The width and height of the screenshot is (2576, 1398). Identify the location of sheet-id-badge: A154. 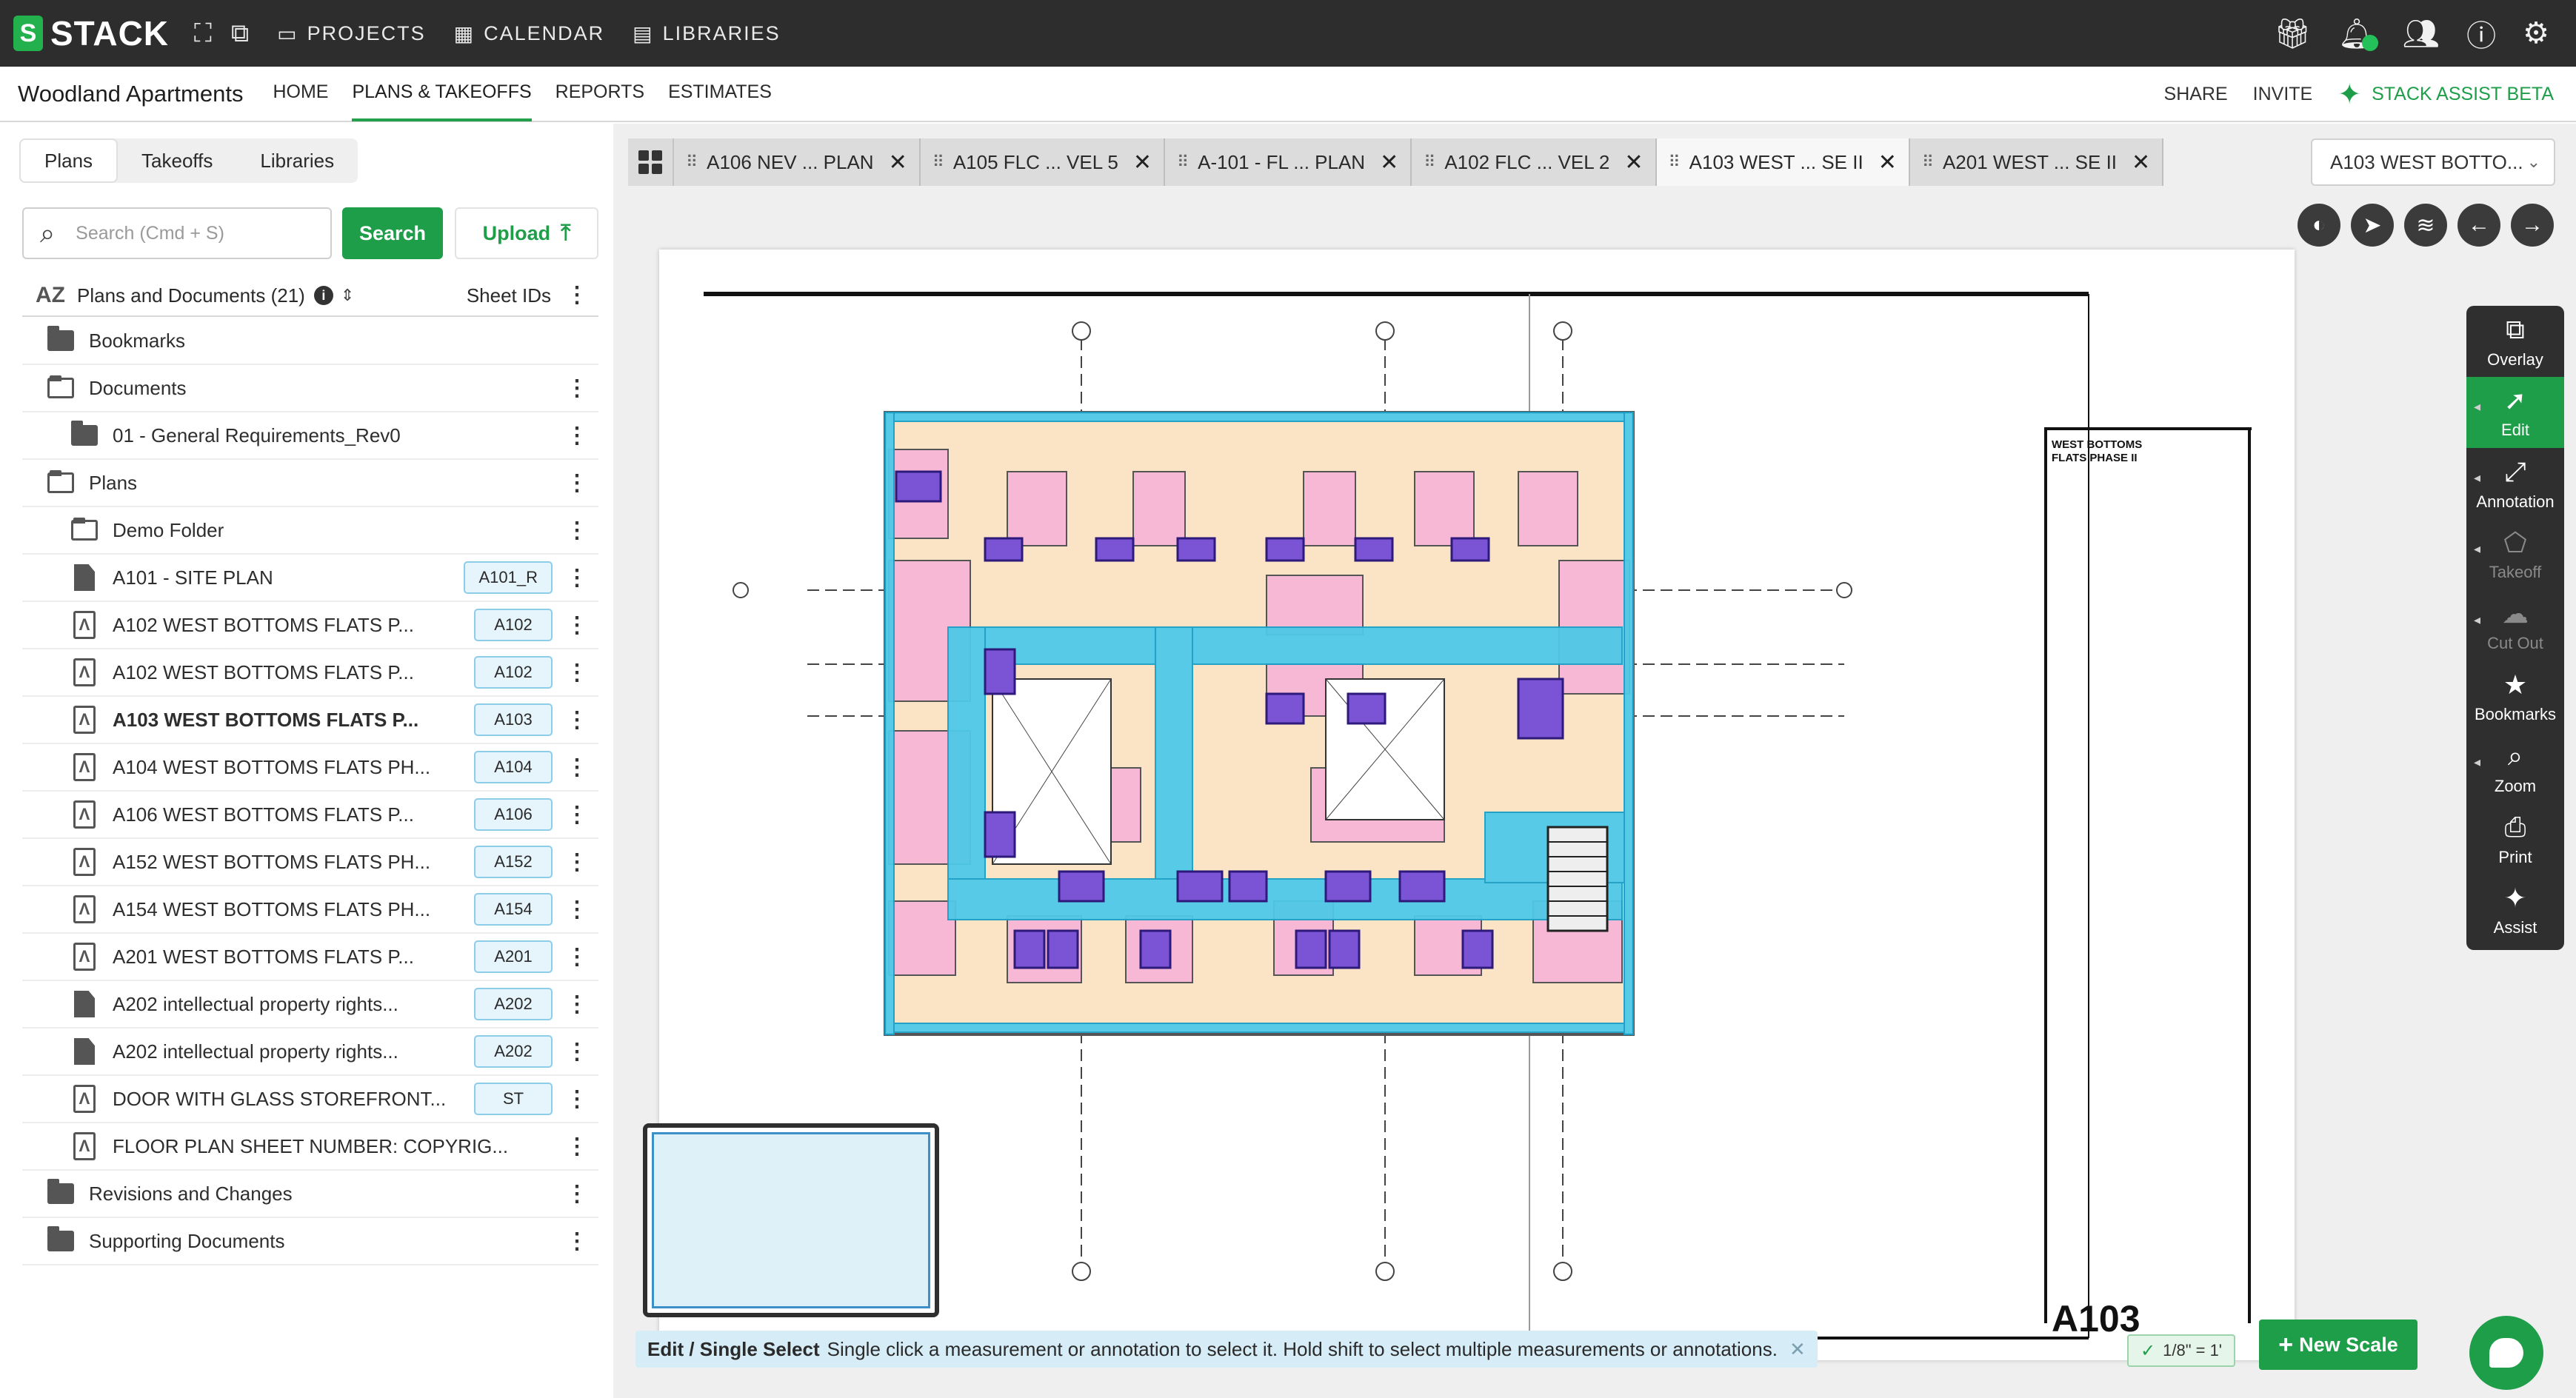
(513, 910).